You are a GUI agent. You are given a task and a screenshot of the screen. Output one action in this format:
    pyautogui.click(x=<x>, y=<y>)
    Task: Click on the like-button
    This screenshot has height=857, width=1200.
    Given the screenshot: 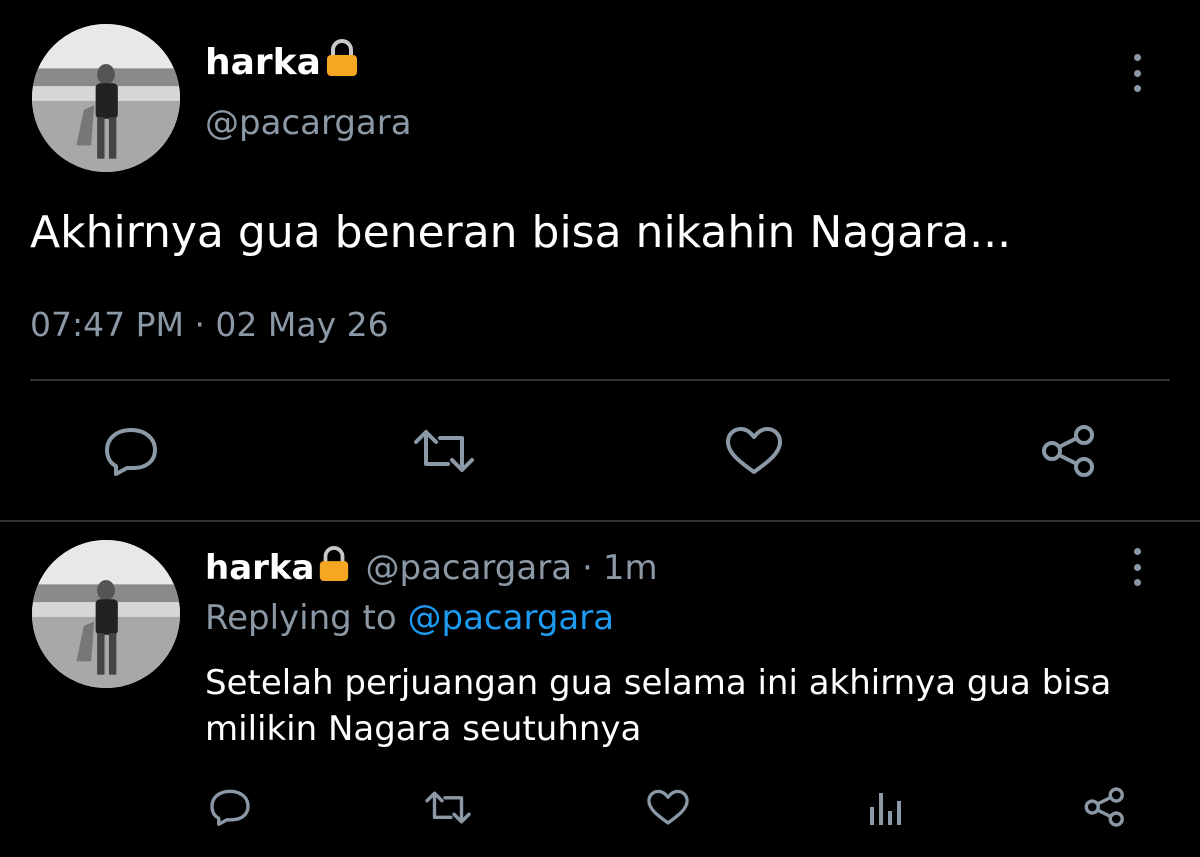 What is the action you would take?
    pyautogui.click(x=754, y=451)
    